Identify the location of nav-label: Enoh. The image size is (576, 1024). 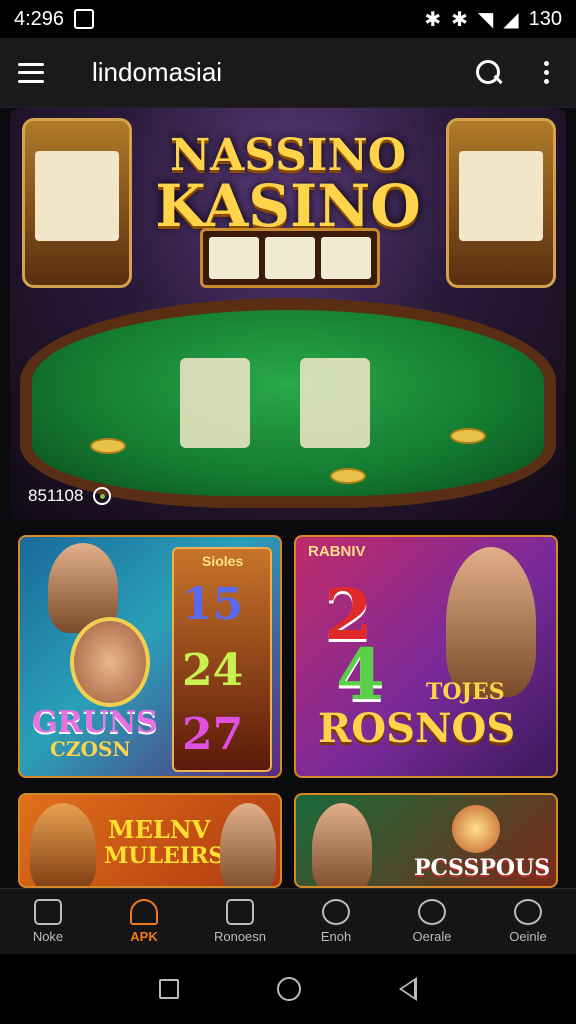
(336, 936).